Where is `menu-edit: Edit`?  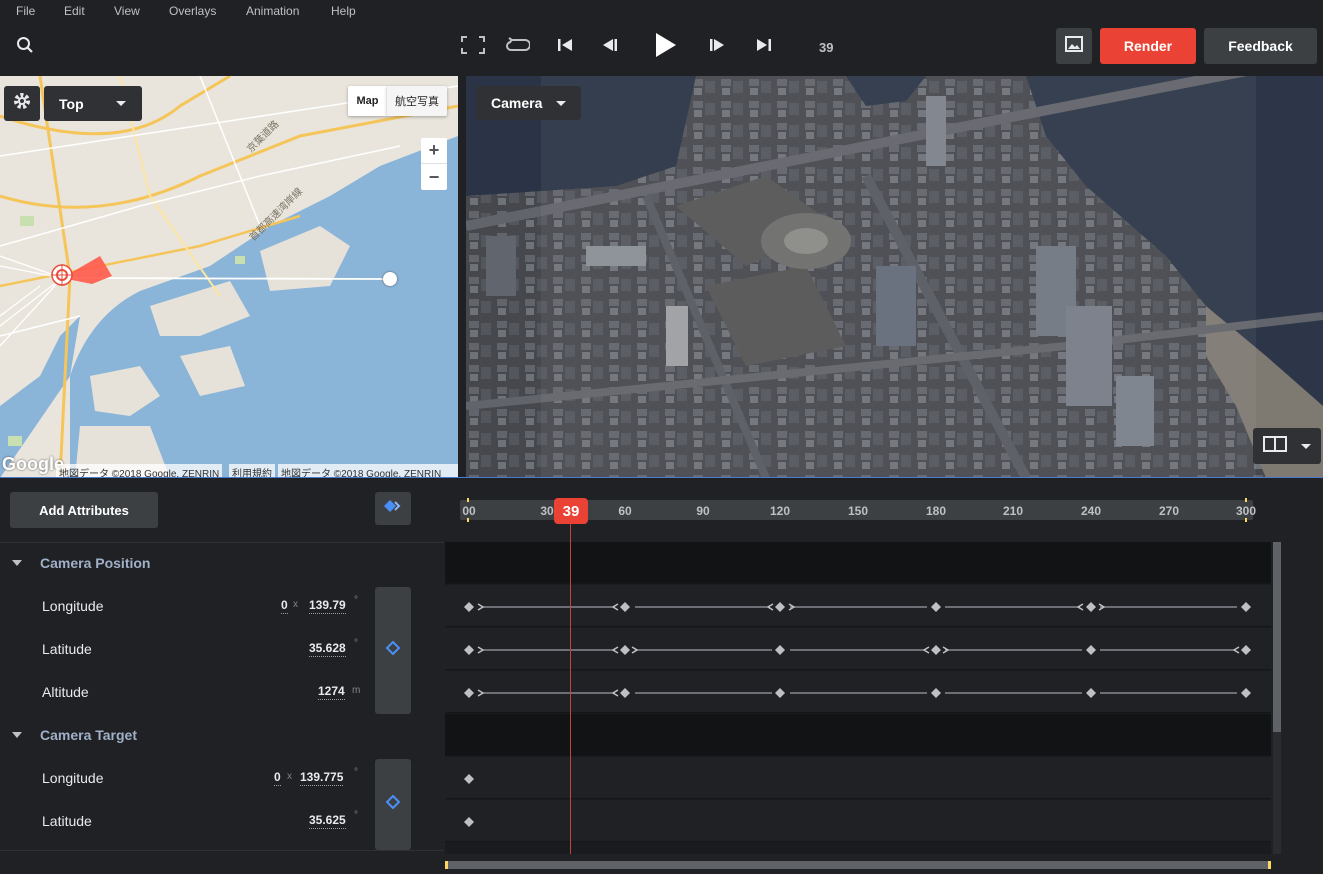
menu-edit: Edit is located at coordinates (74, 11).